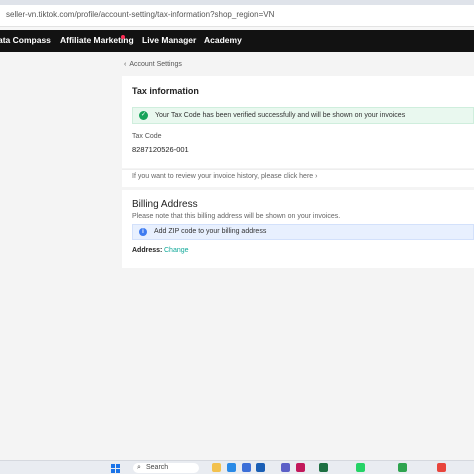 The width and height of the screenshot is (474, 474). Describe the element at coordinates (323, 467) in the screenshot. I see `excel-icon` at that location.